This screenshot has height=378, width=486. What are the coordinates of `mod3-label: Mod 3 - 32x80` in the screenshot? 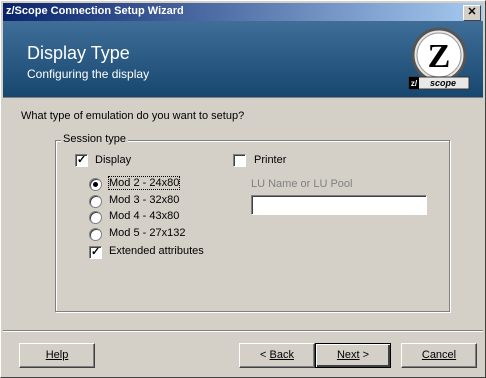 It's located at (144, 200).